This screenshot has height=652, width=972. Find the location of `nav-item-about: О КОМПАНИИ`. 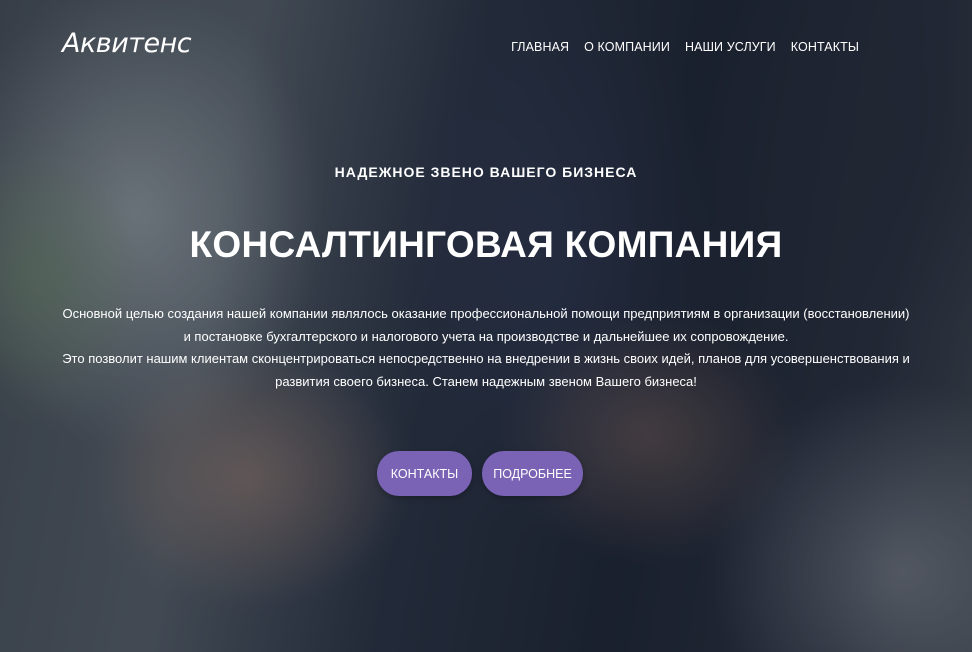

nav-item-about: О КОМПАНИИ is located at coordinates (627, 47).